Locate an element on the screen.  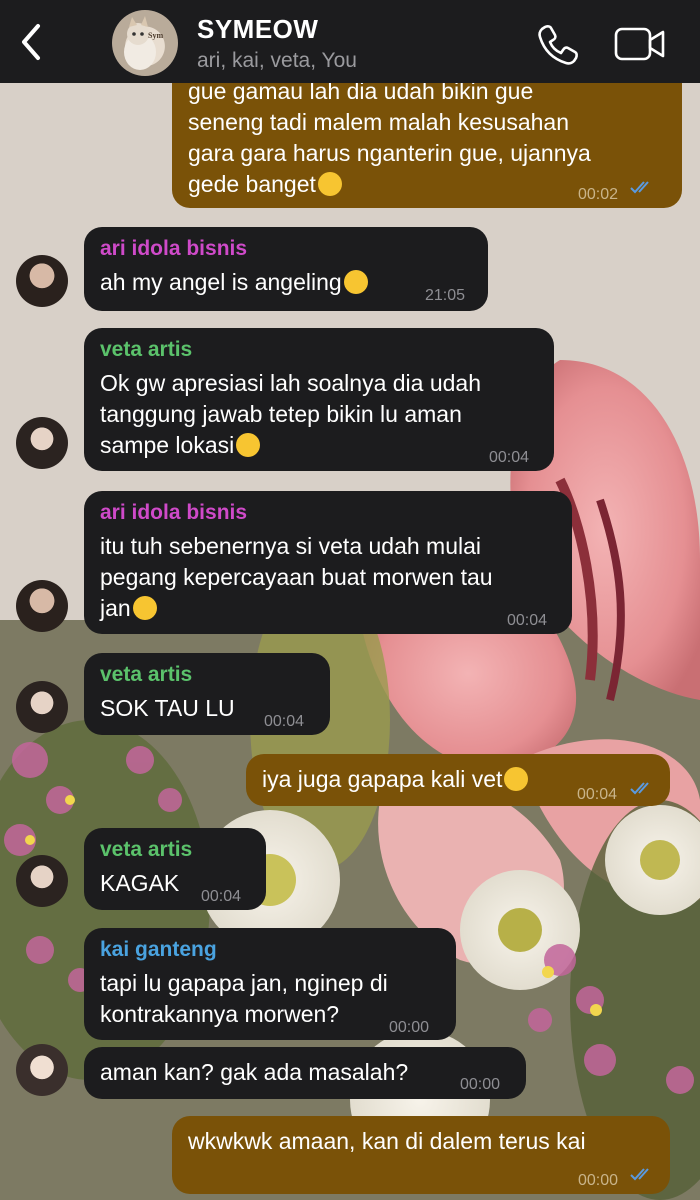
message-text-line-wrap: iya juga gapapa kali vet is located at coordinates (395, 779).